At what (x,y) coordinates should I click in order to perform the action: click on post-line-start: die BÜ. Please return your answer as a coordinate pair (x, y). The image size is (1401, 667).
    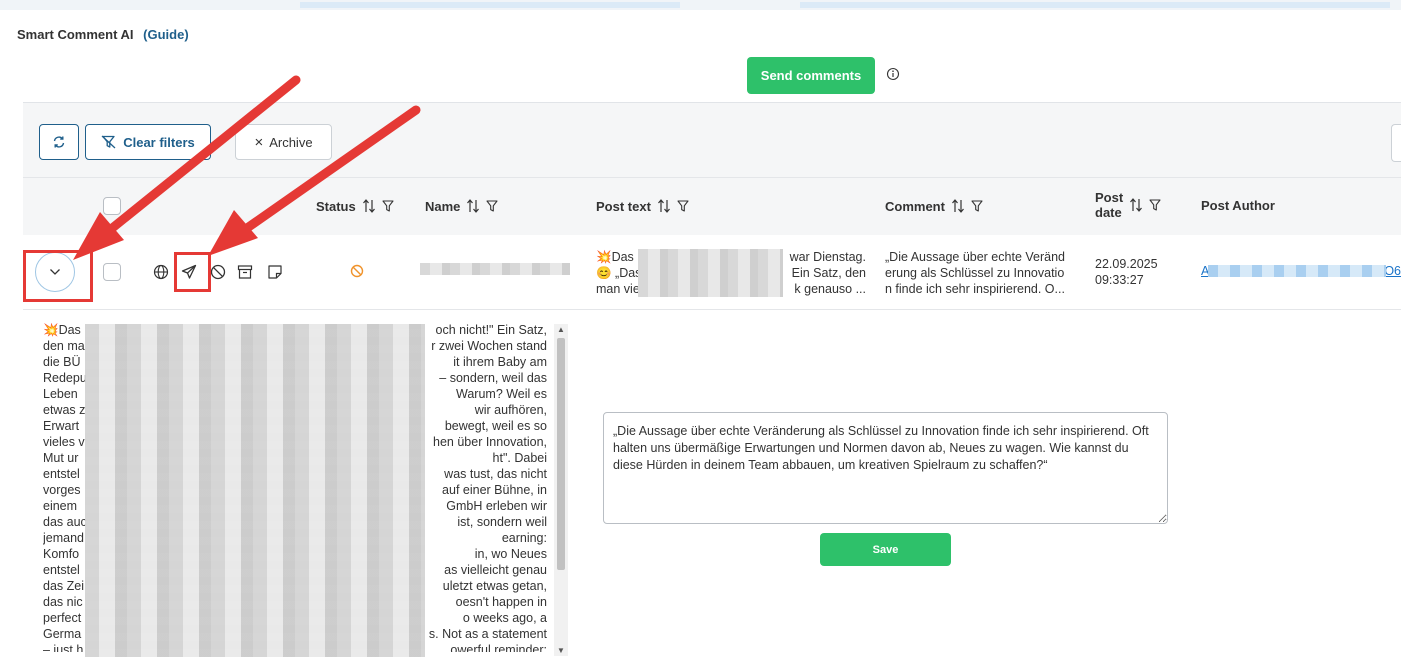
    Looking at the image, I should click on (62, 362).